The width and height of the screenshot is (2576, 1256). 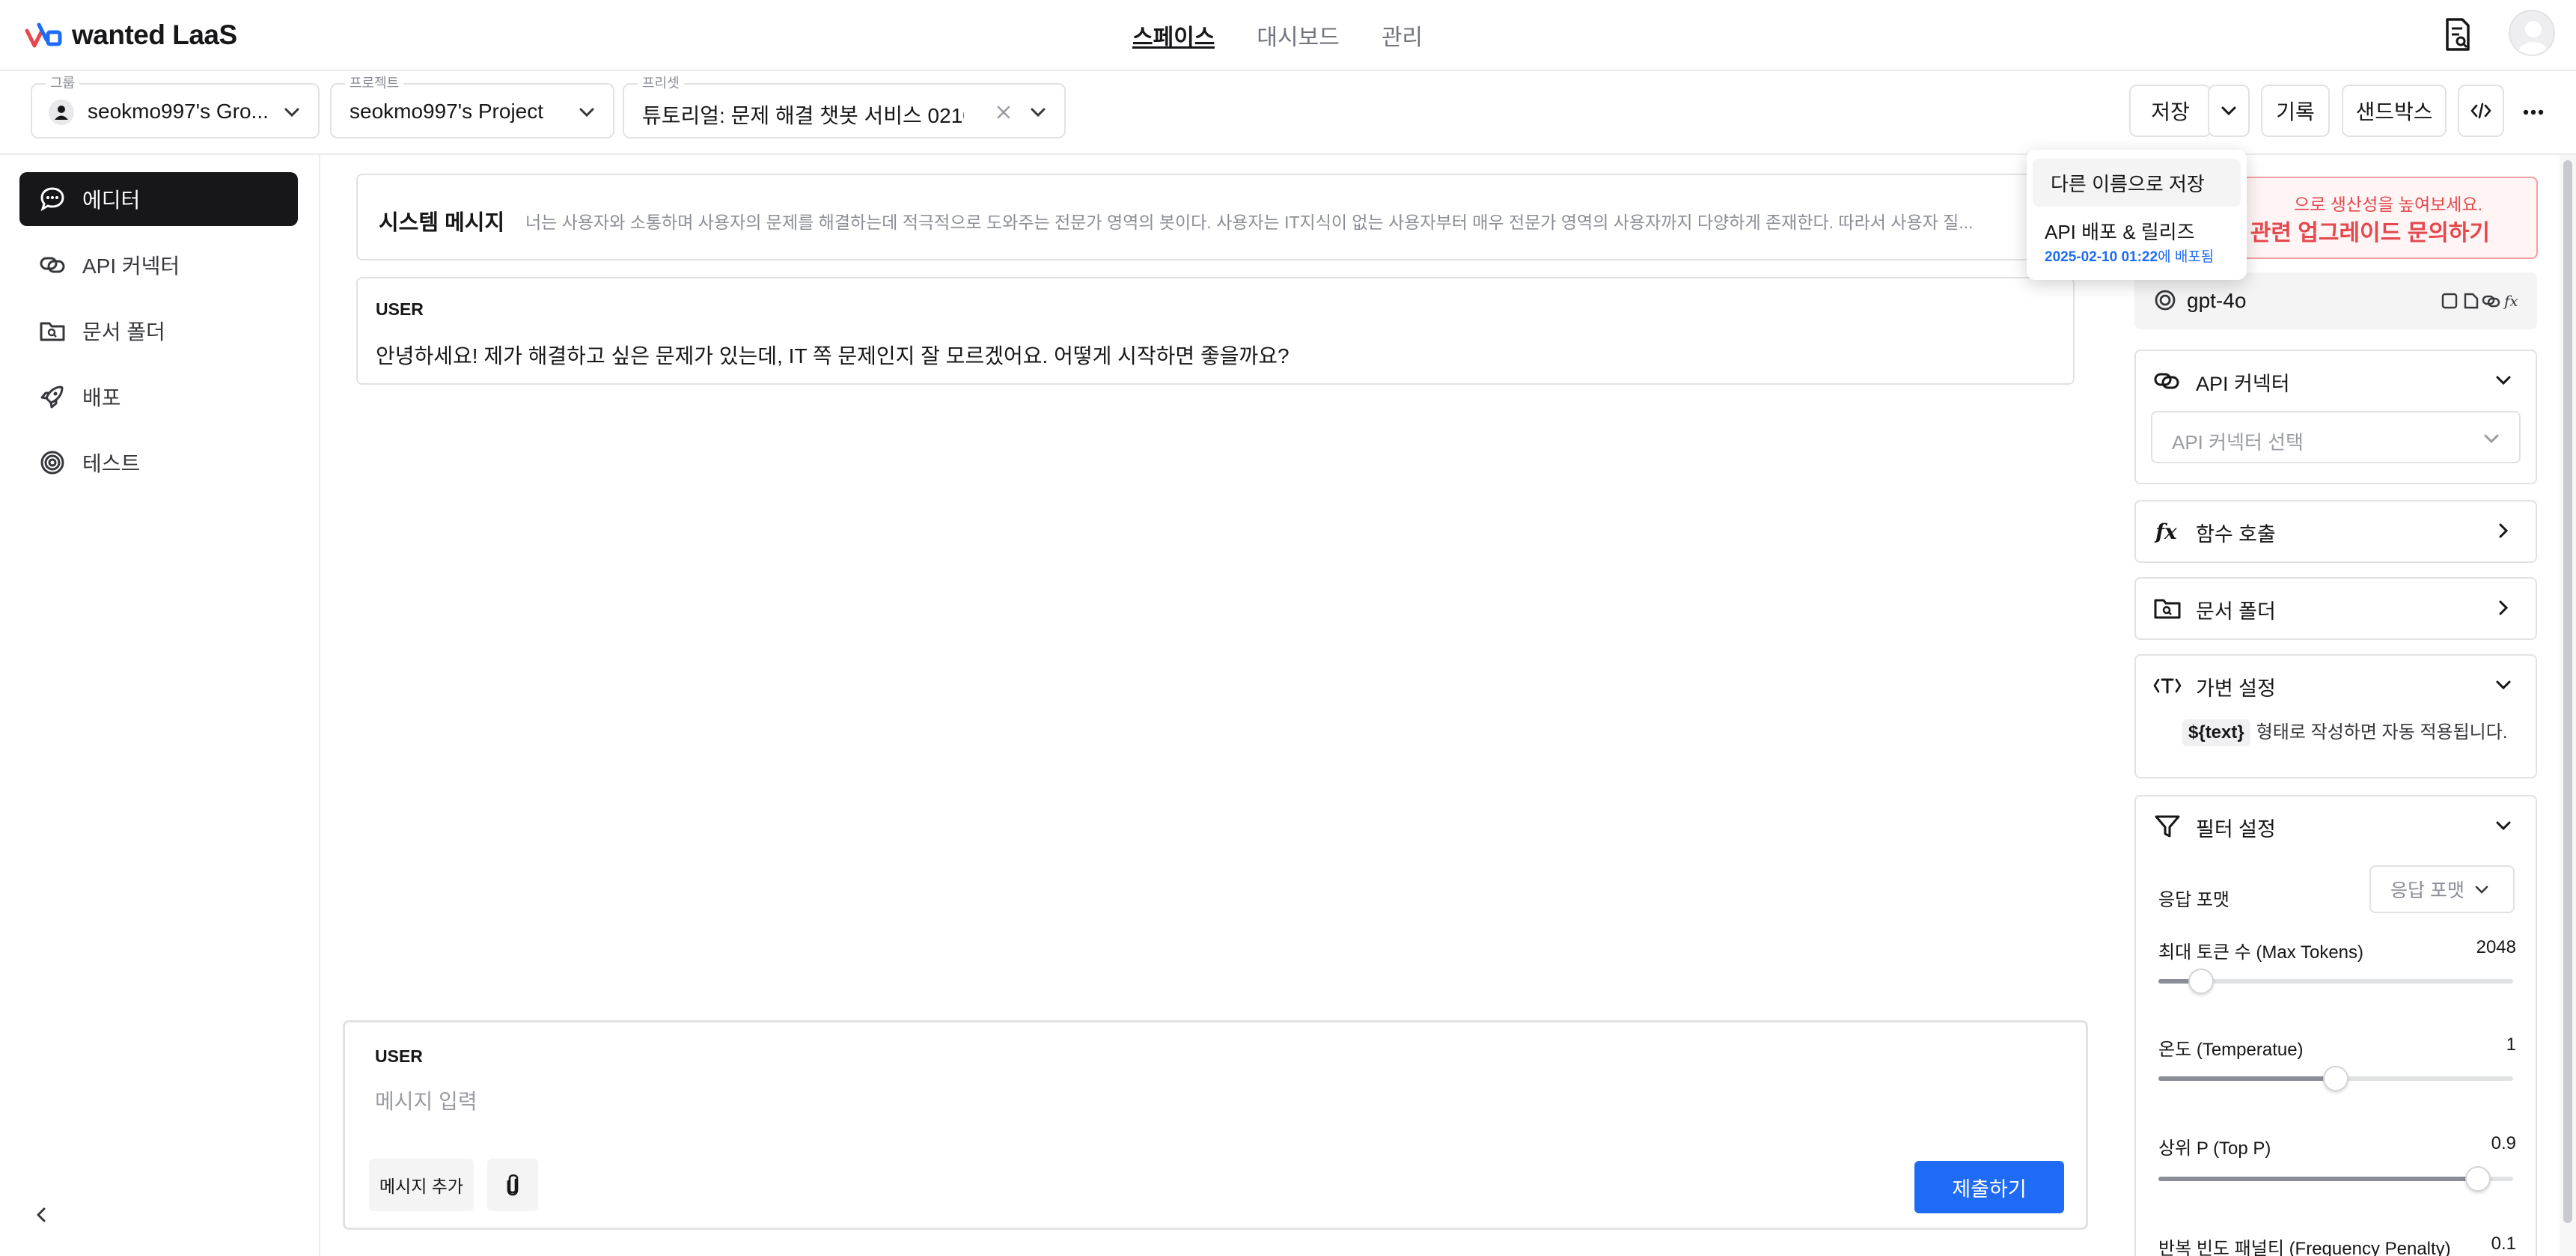 I want to click on model-selector: gpt-4o fx, so click(x=2335, y=300).